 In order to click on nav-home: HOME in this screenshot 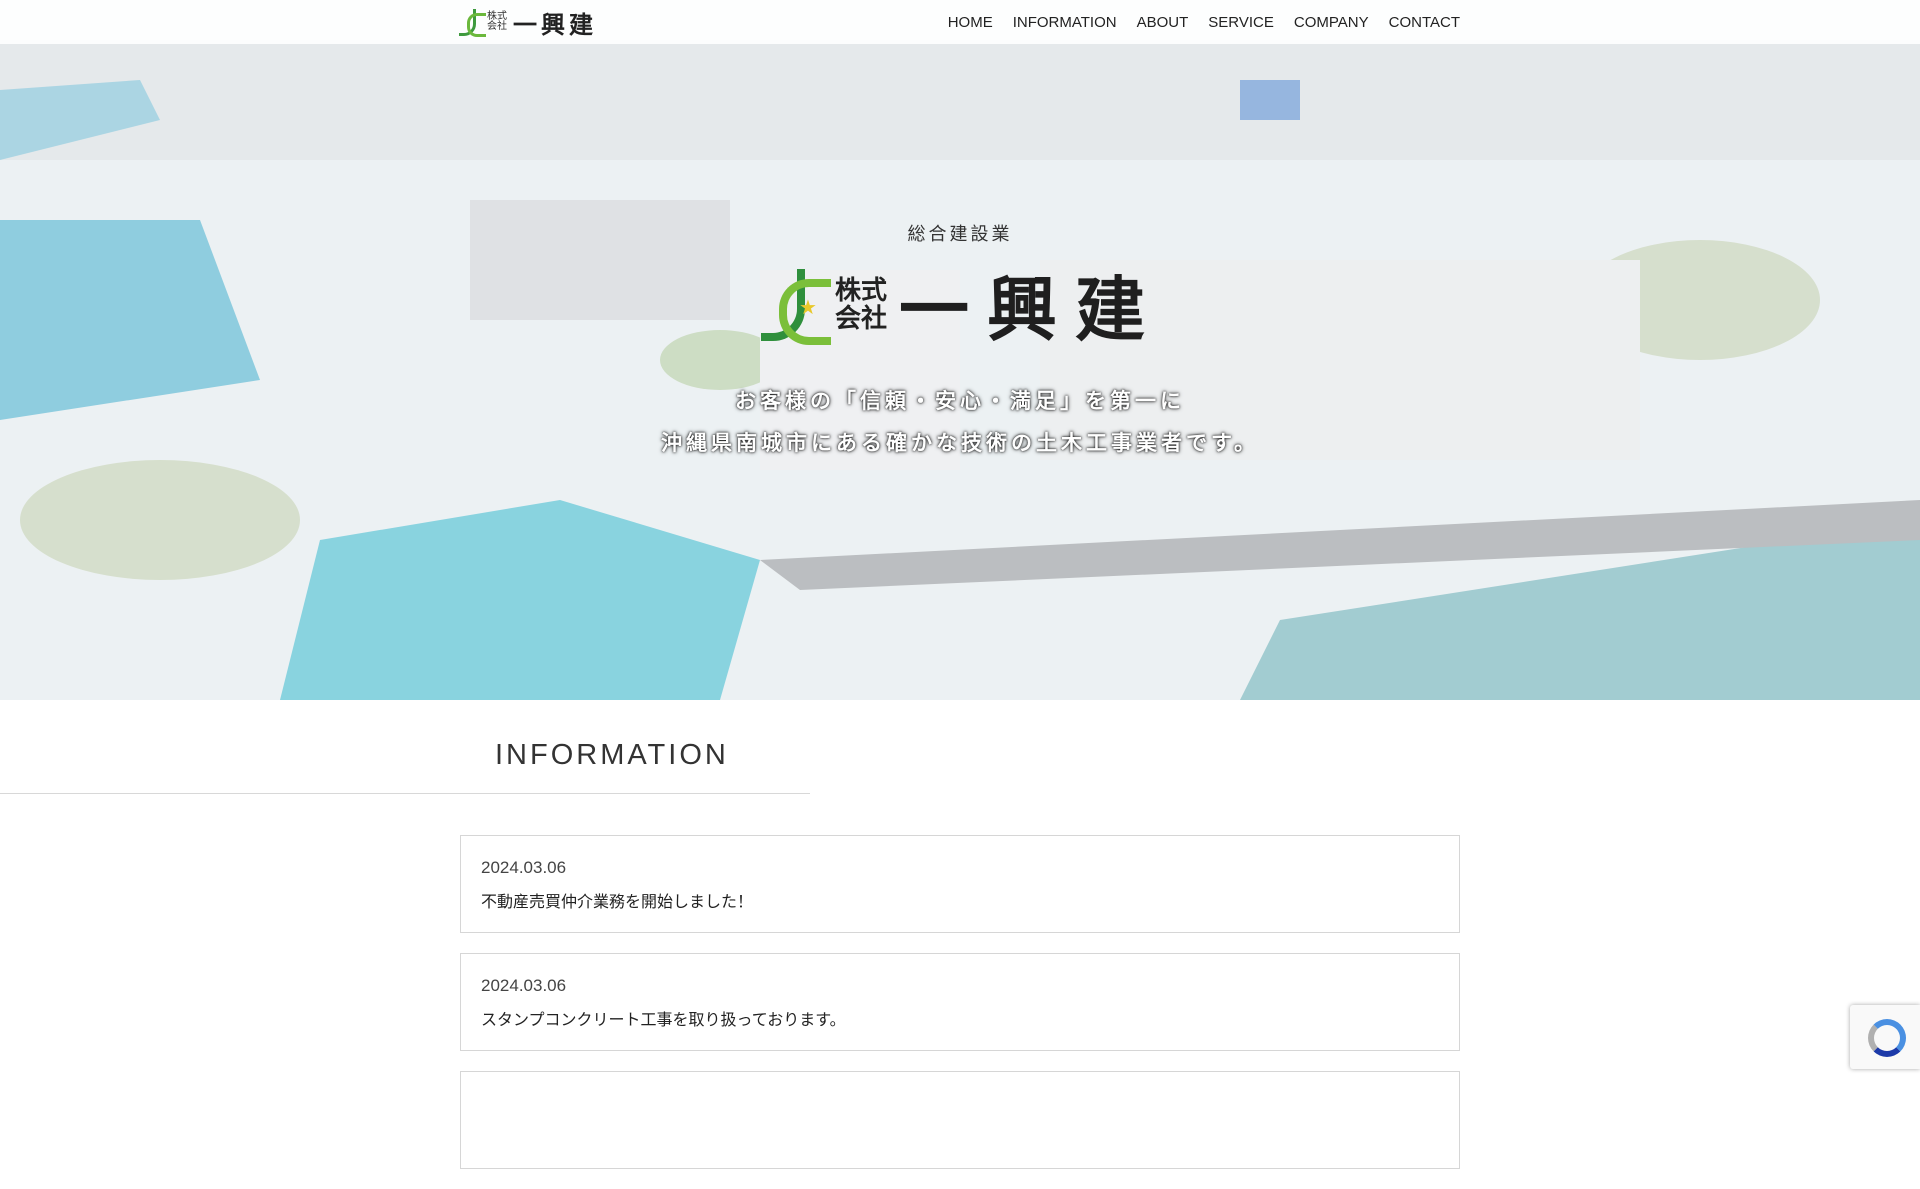, I will do `click(970, 22)`.